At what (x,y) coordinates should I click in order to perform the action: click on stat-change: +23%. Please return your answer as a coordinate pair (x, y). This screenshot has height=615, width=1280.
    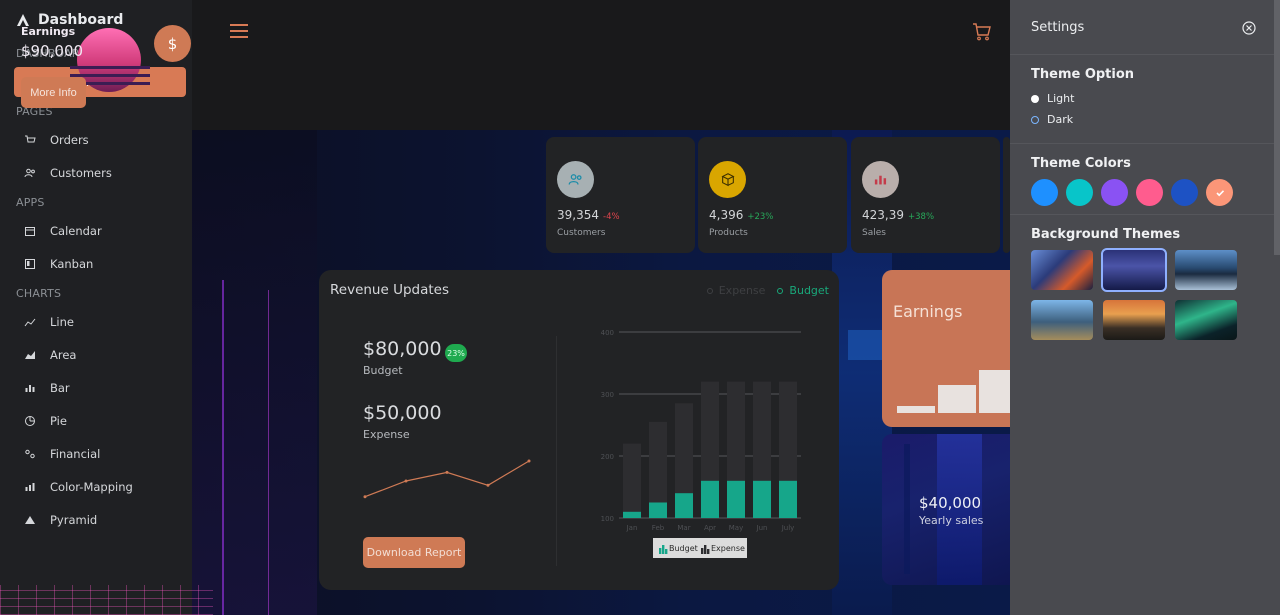
    Looking at the image, I should click on (760, 217).